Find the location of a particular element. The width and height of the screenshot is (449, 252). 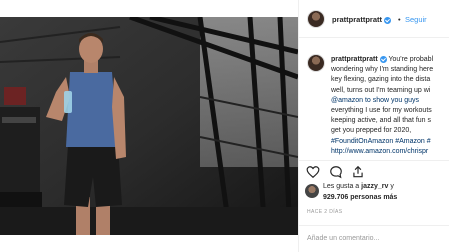

likes-count: 929.706 personas más is located at coordinates (360, 197).